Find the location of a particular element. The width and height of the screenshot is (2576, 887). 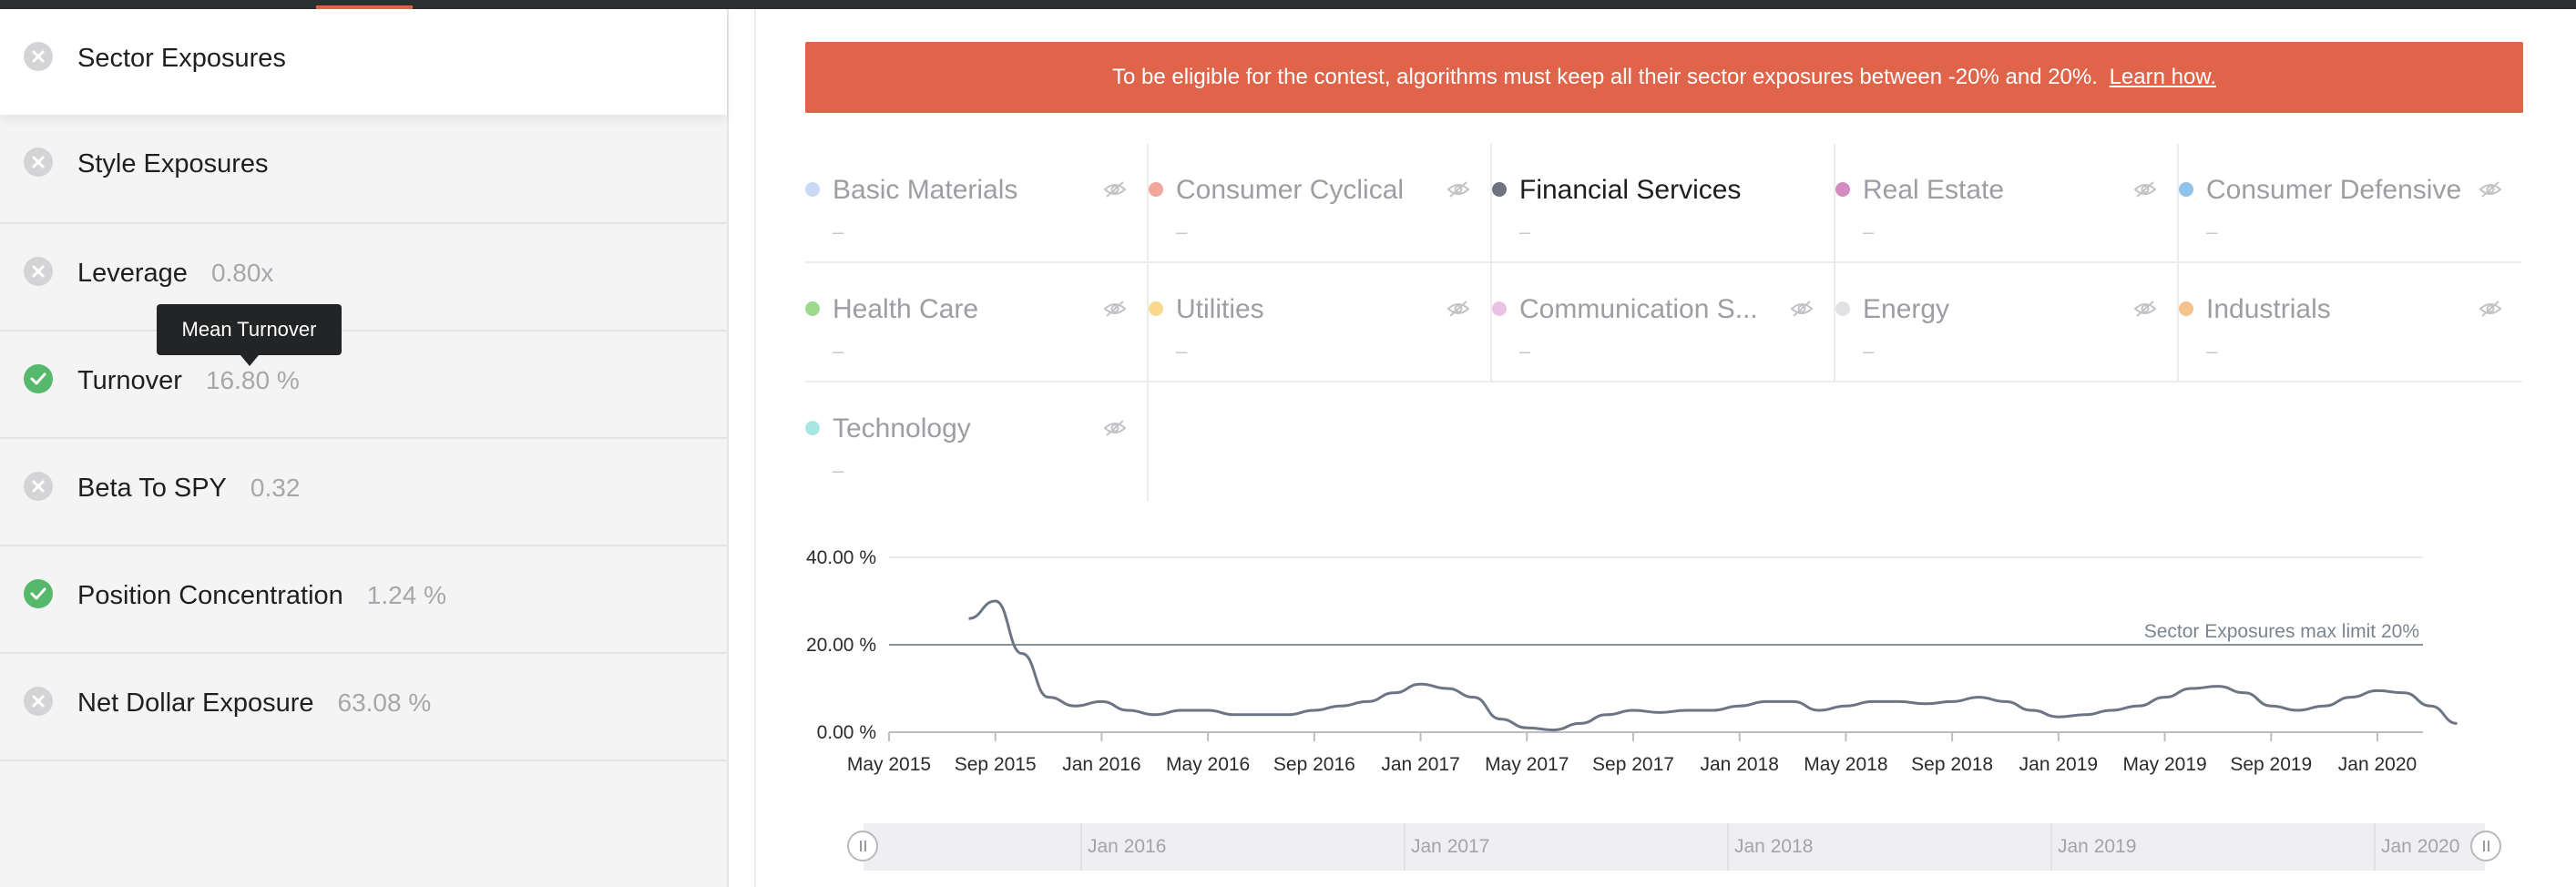

sector-toggle-utilities: Utilities – is located at coordinates (1320, 322).